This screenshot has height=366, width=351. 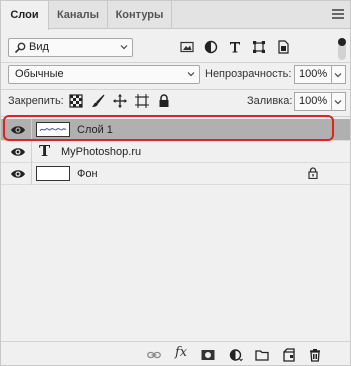 I want to click on type-filter-icon, so click(x=235, y=47).